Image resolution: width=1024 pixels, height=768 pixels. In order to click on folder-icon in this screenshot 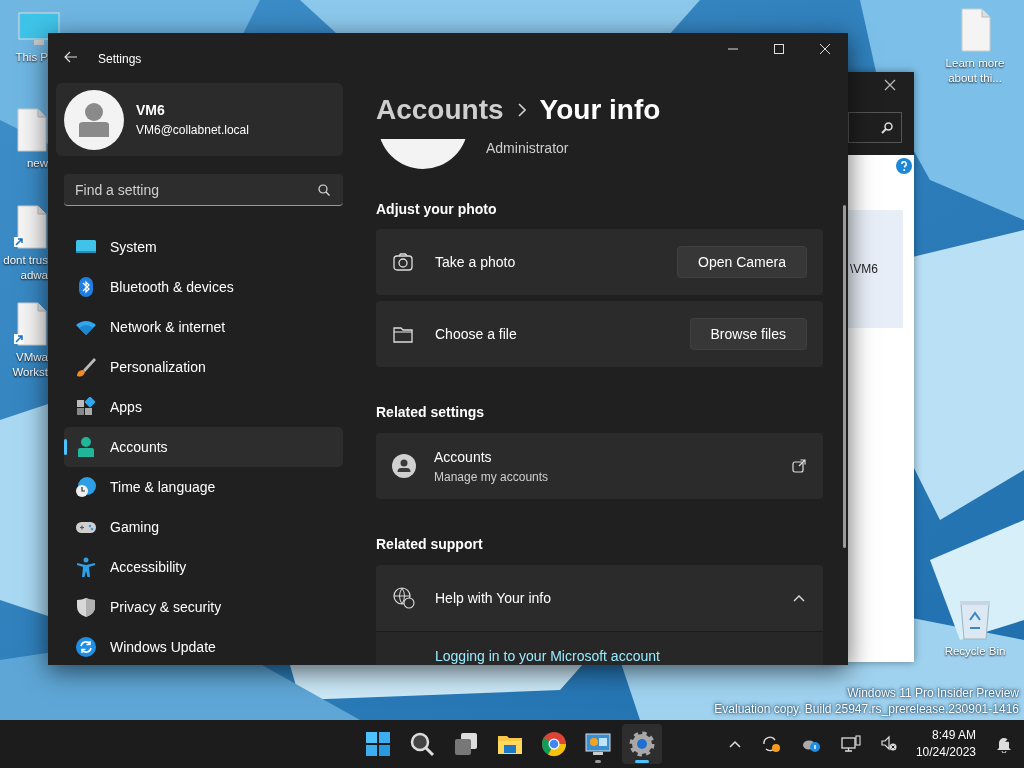, I will do `click(403, 334)`.